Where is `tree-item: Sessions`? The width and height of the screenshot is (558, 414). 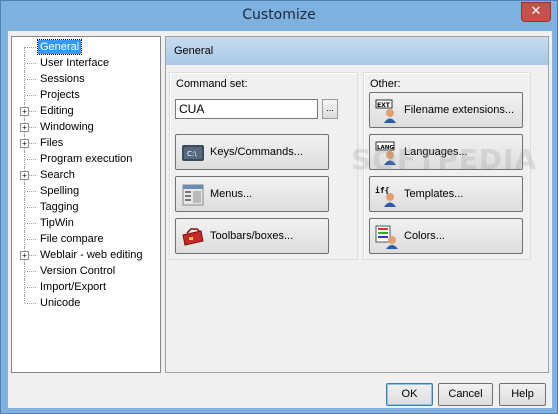
tree-item: Sessions is located at coordinates (86, 79).